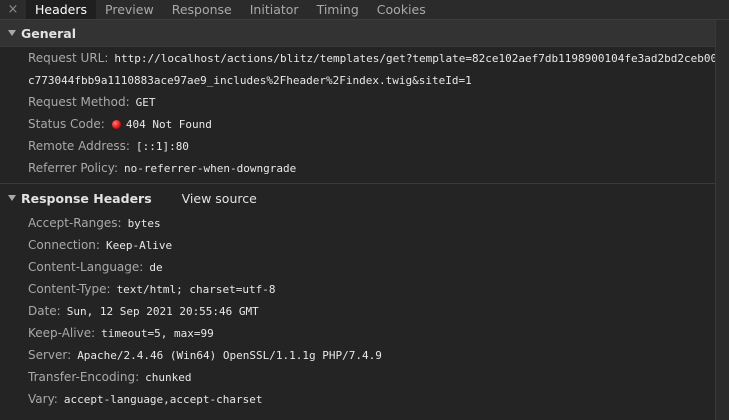 This screenshot has width=729, height=420. I want to click on response-header-row: Accept-Ranges: bytes, so click(358, 223).